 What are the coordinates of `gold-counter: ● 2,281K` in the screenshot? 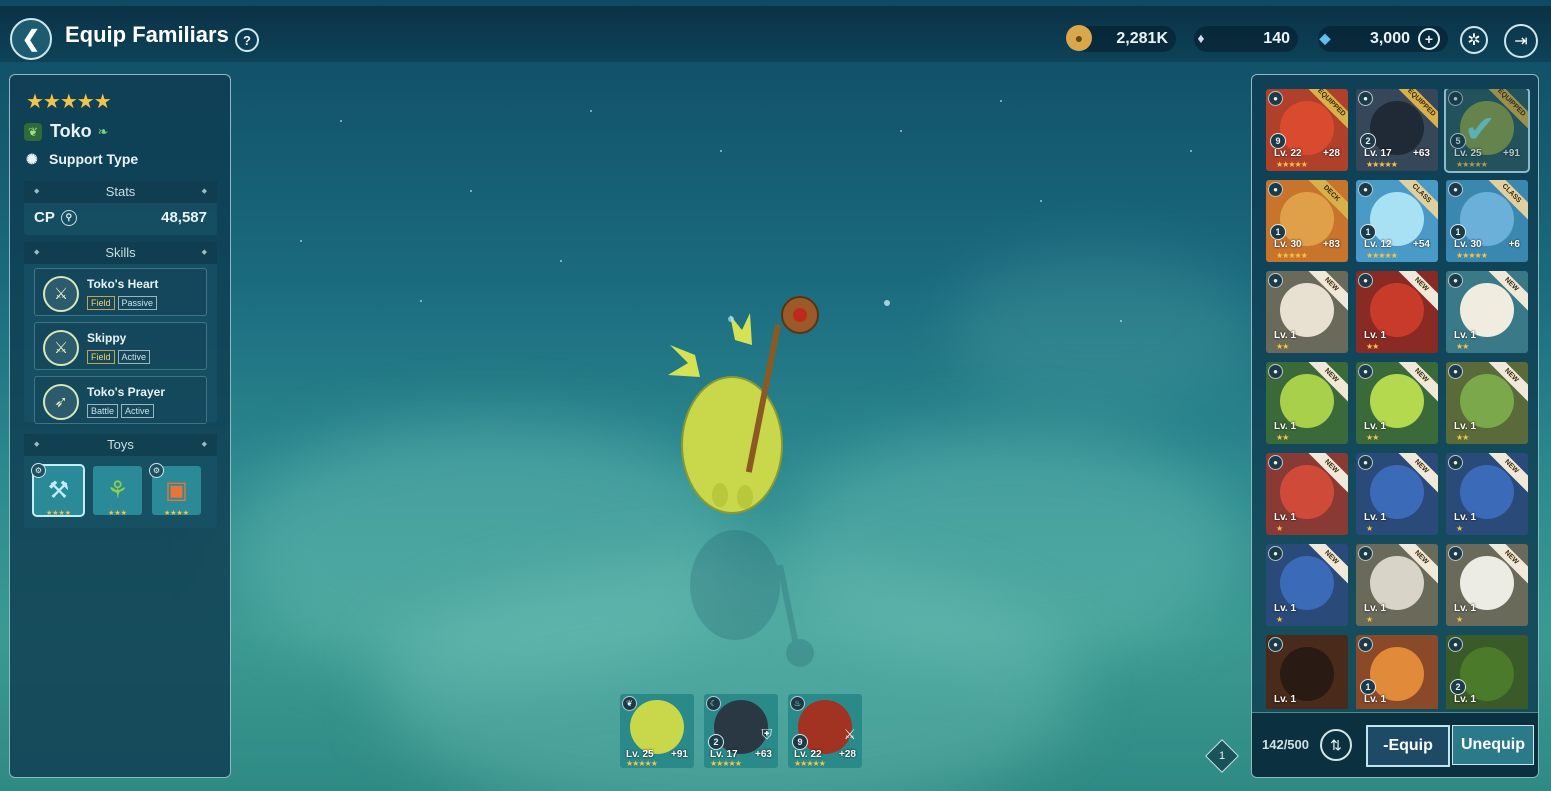 It's located at (1121, 38).